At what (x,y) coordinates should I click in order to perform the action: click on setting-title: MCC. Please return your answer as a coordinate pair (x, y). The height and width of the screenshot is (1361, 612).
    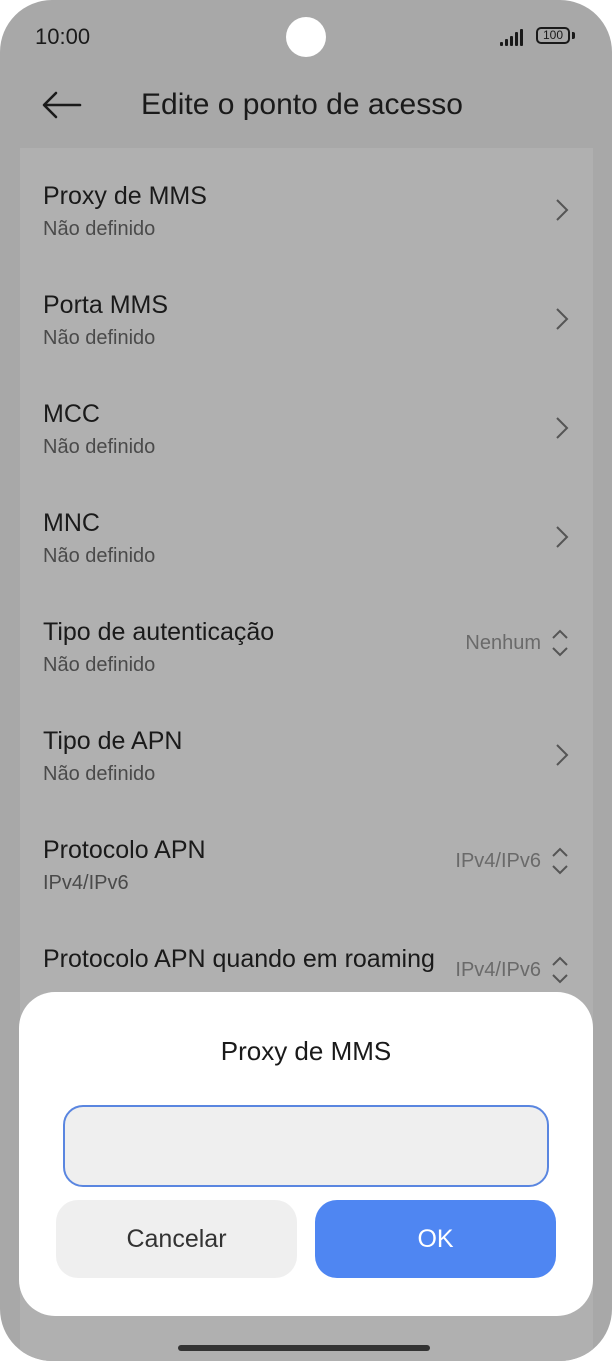
    Looking at the image, I should click on (71, 414).